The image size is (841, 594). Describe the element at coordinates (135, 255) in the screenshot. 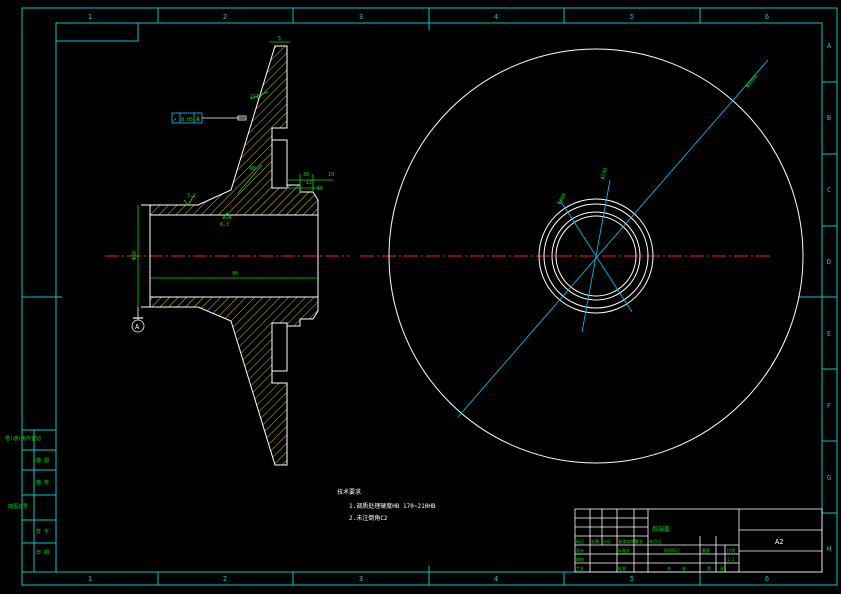

I see `dim-bore: Φ50` at that location.